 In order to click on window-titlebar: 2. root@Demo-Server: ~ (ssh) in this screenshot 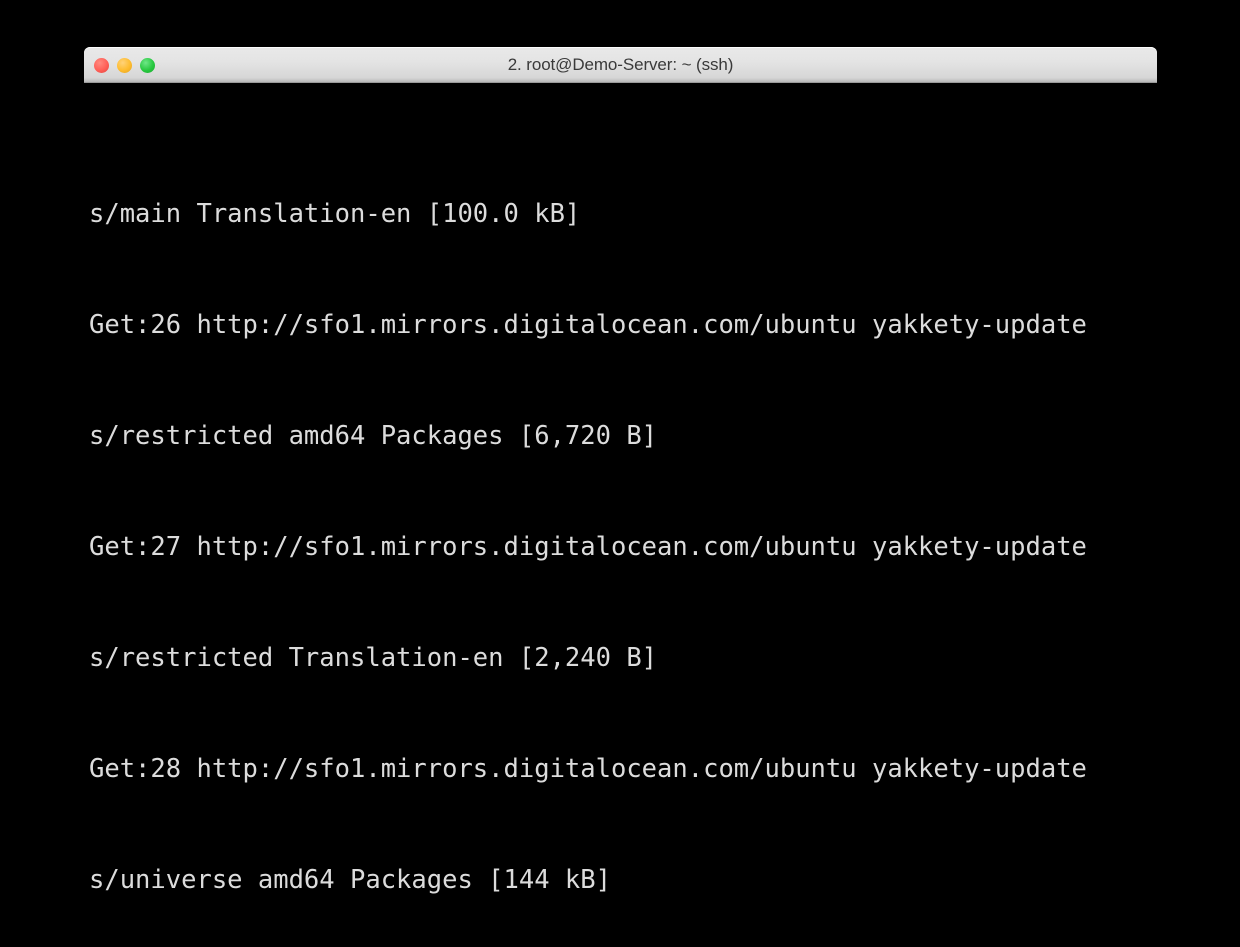, I will do `click(620, 65)`.